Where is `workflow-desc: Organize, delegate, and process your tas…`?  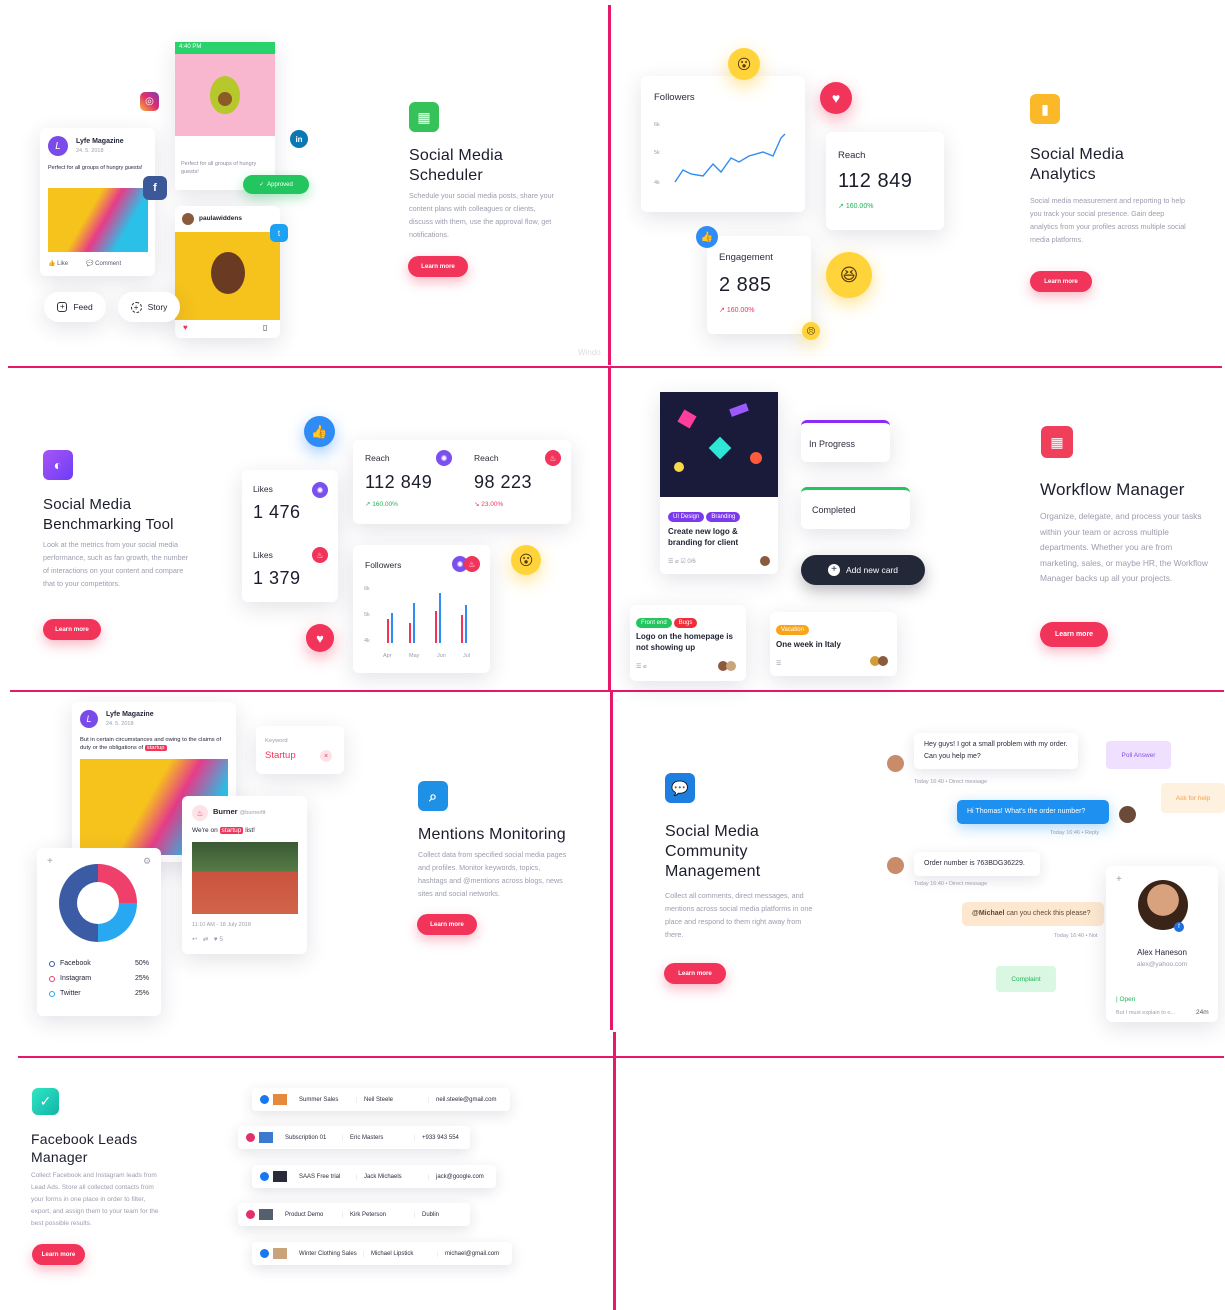 workflow-desc: Organize, delegate, and process your tas… is located at coordinates (1124, 547).